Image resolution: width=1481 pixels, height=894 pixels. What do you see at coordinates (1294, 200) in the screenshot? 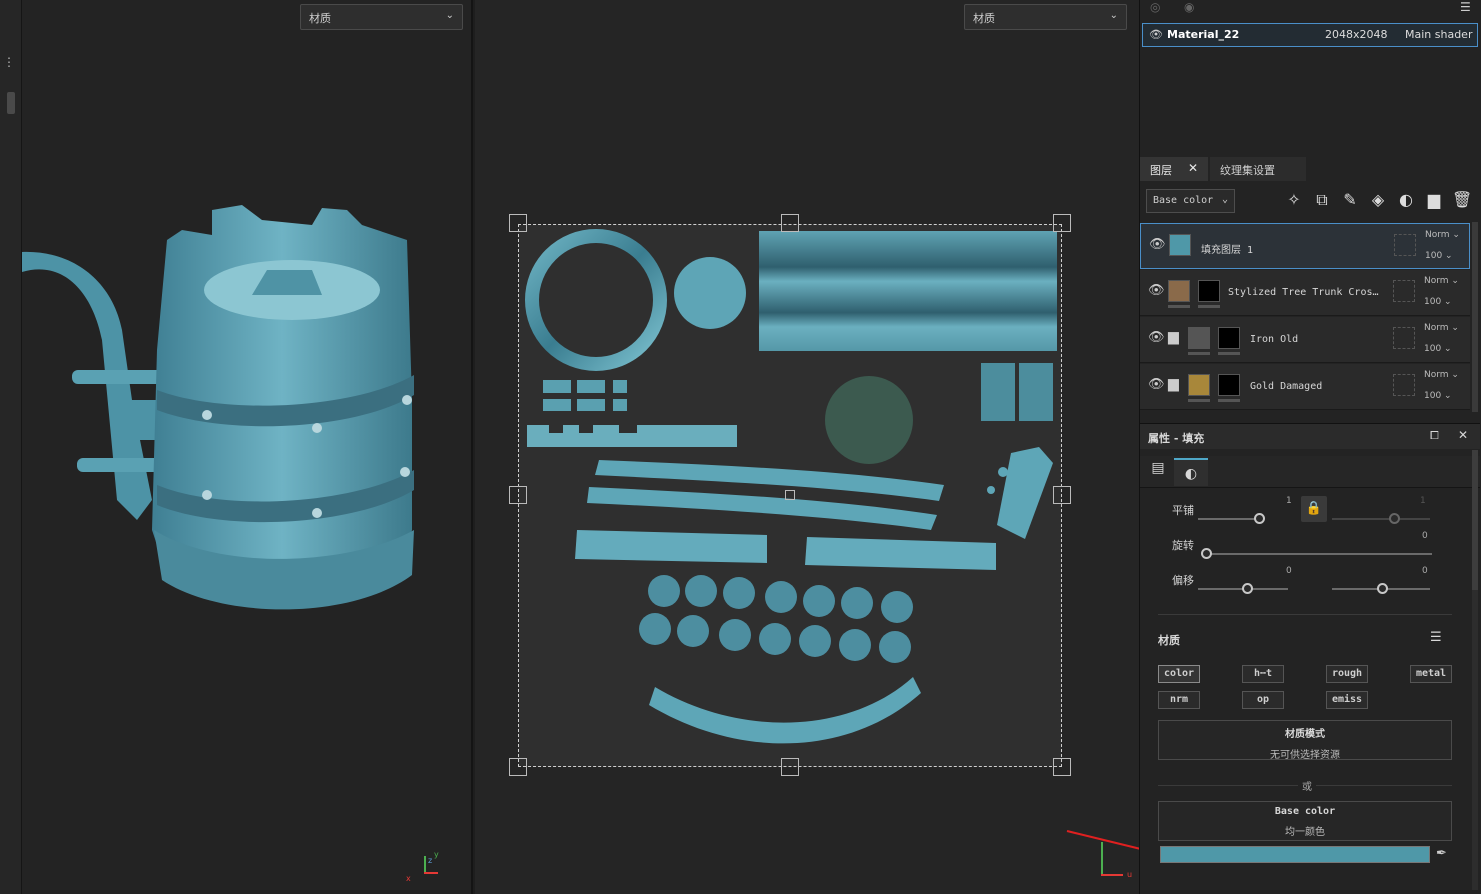
I see `magic-wand-icon: ✧` at bounding box center [1294, 200].